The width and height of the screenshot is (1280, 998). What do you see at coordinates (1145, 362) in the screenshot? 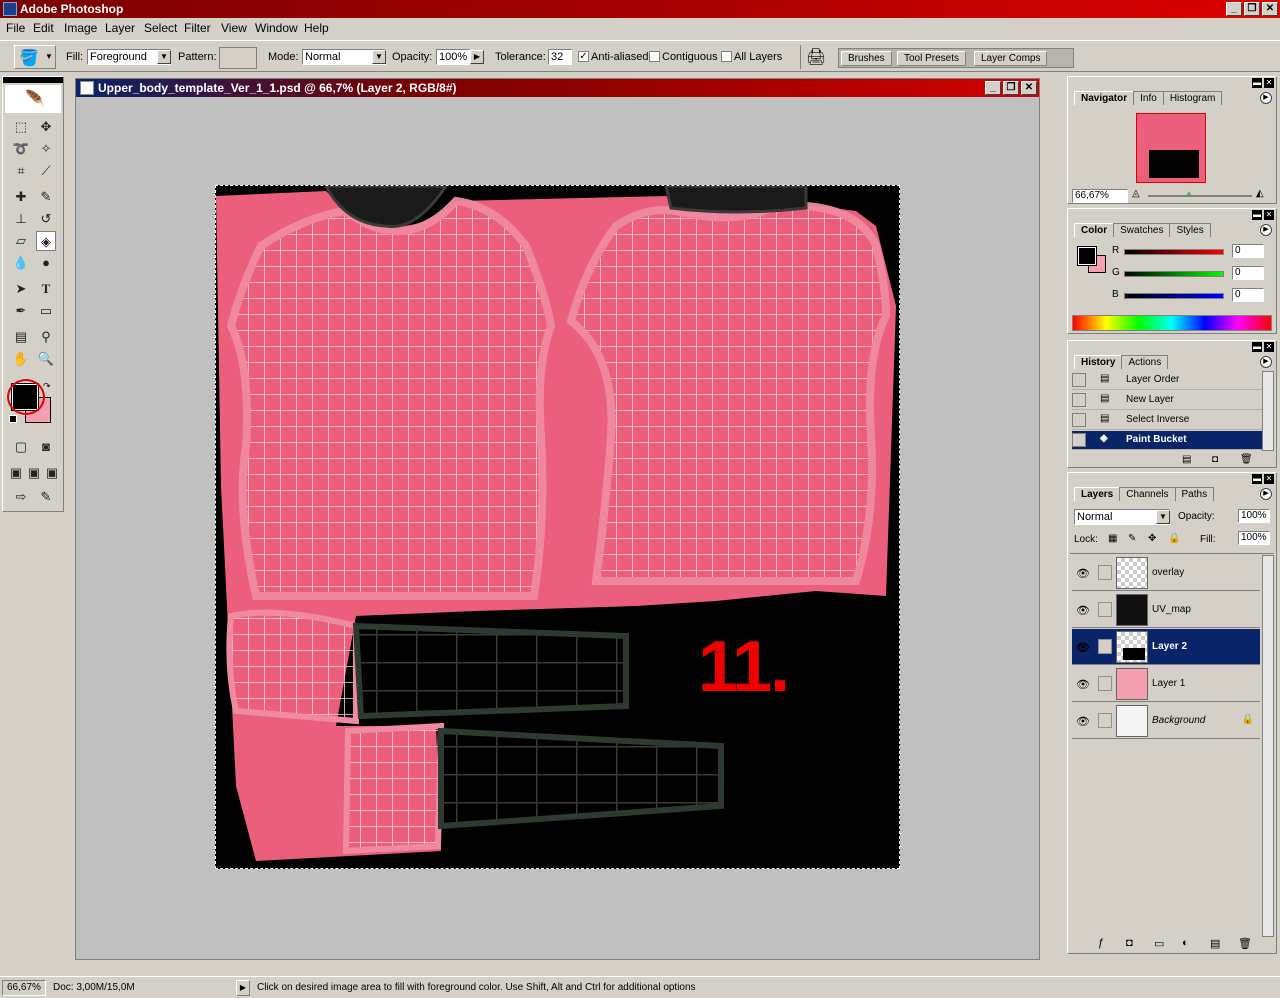
I see `tab-actions: Actions` at bounding box center [1145, 362].